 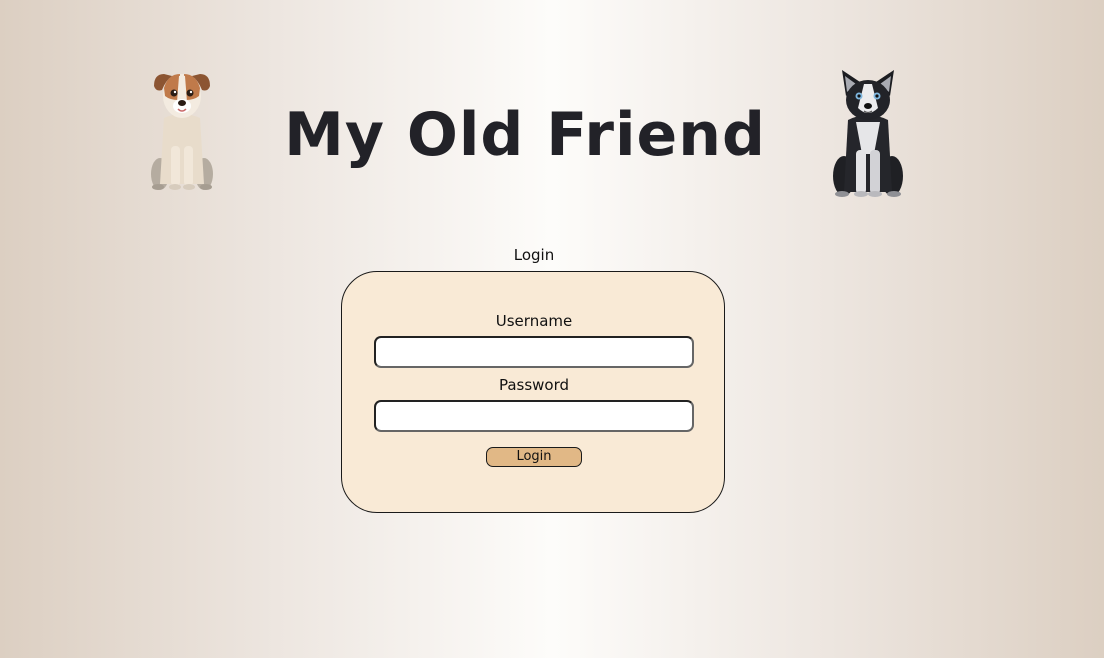 What do you see at coordinates (534, 385) in the screenshot?
I see `password-label: Password` at bounding box center [534, 385].